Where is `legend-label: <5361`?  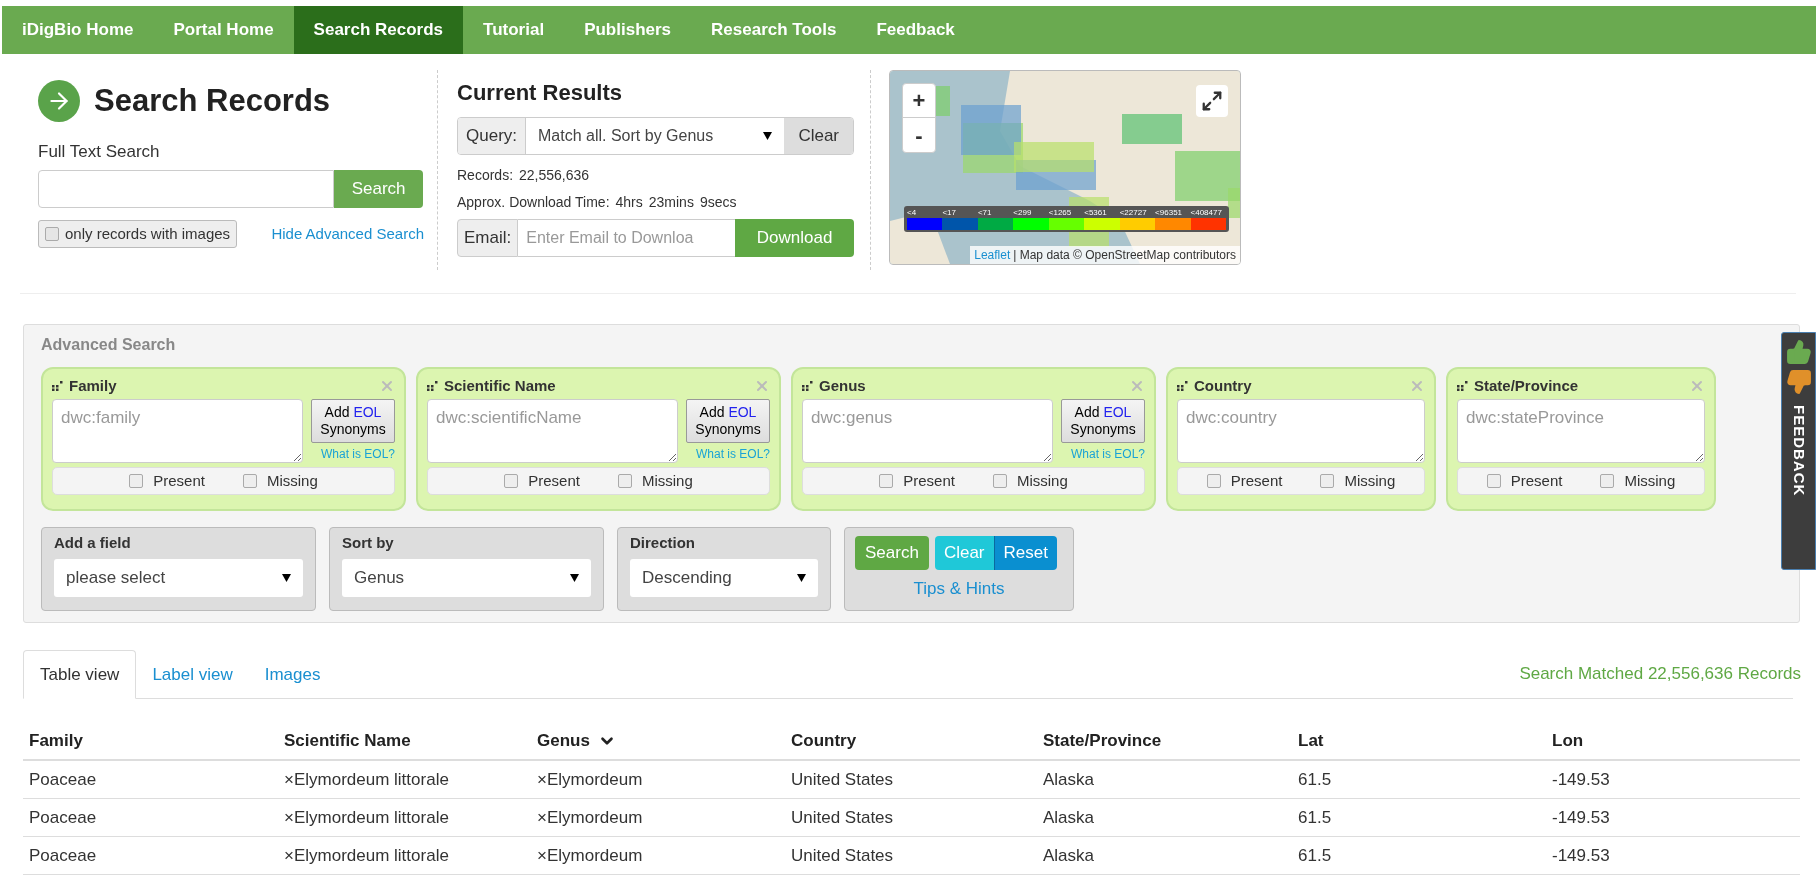 legend-label: <5361 is located at coordinates (1096, 213).